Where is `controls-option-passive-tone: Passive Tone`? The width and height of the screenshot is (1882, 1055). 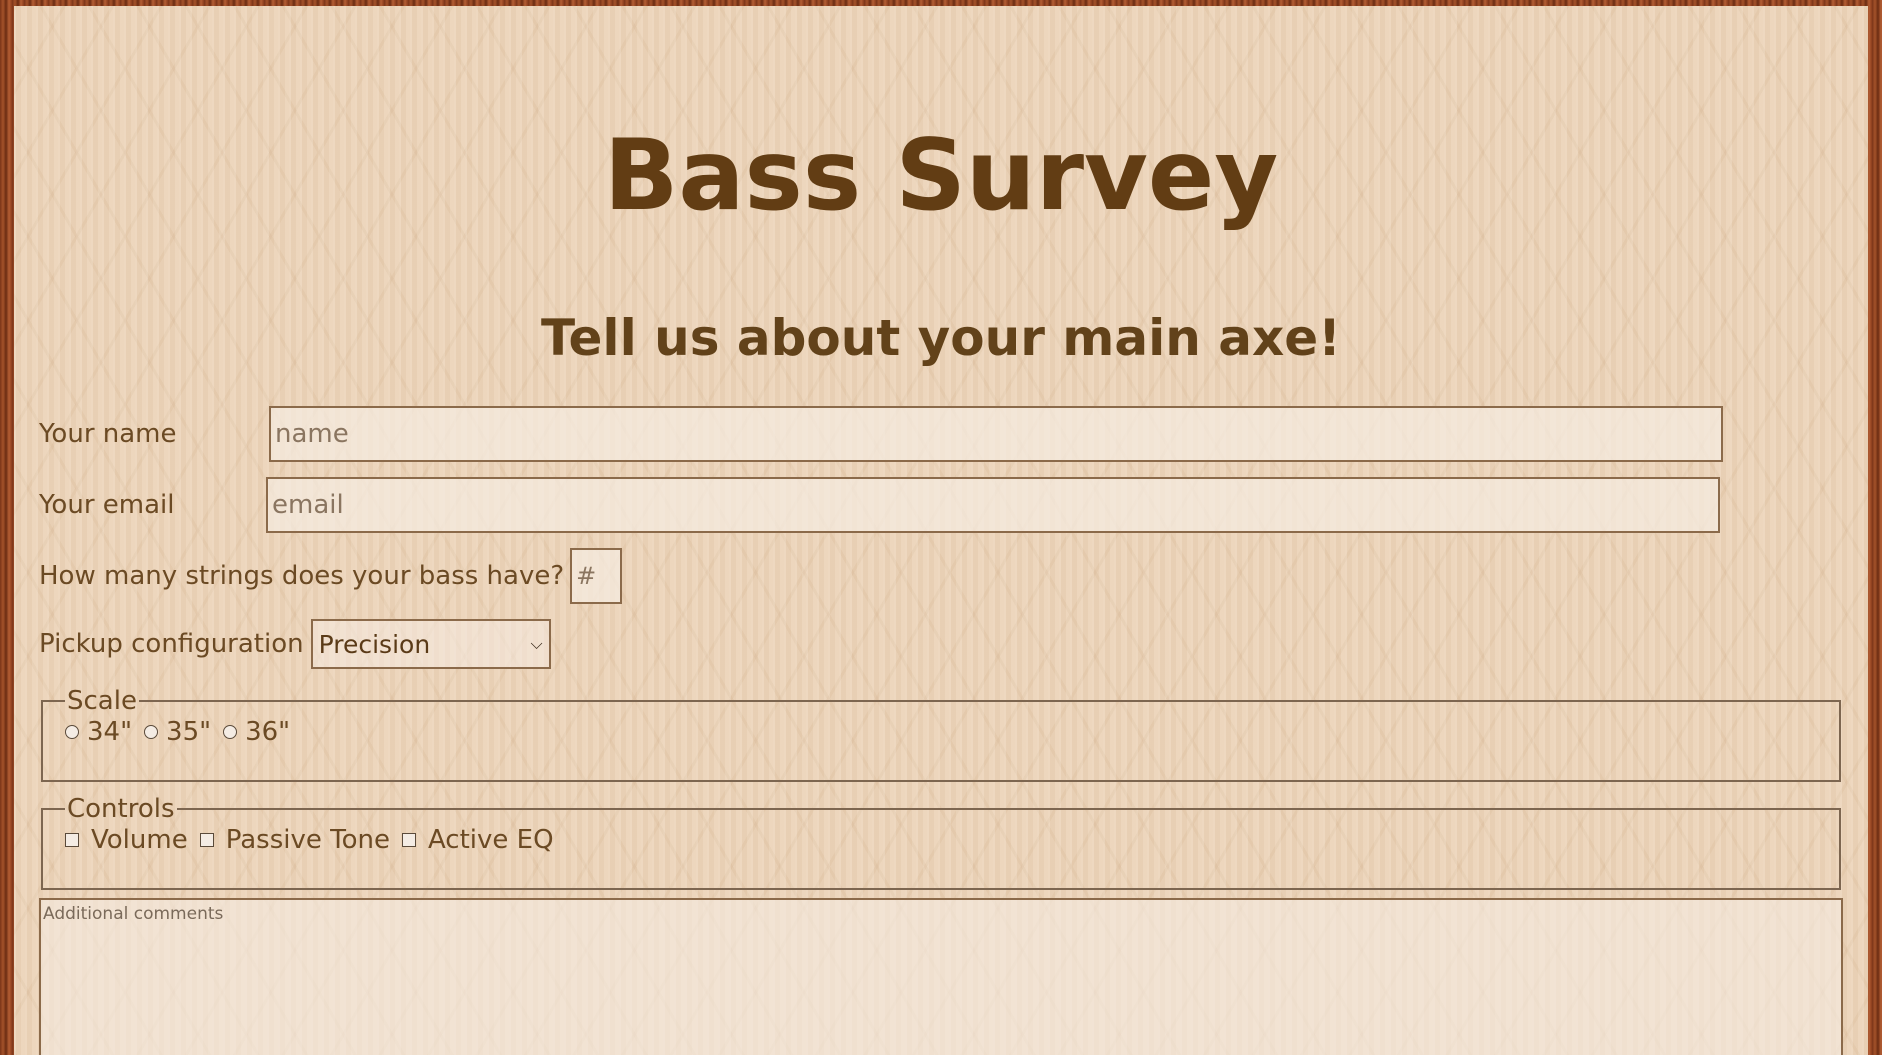
controls-option-passive-tone: Passive Tone is located at coordinates (294, 840).